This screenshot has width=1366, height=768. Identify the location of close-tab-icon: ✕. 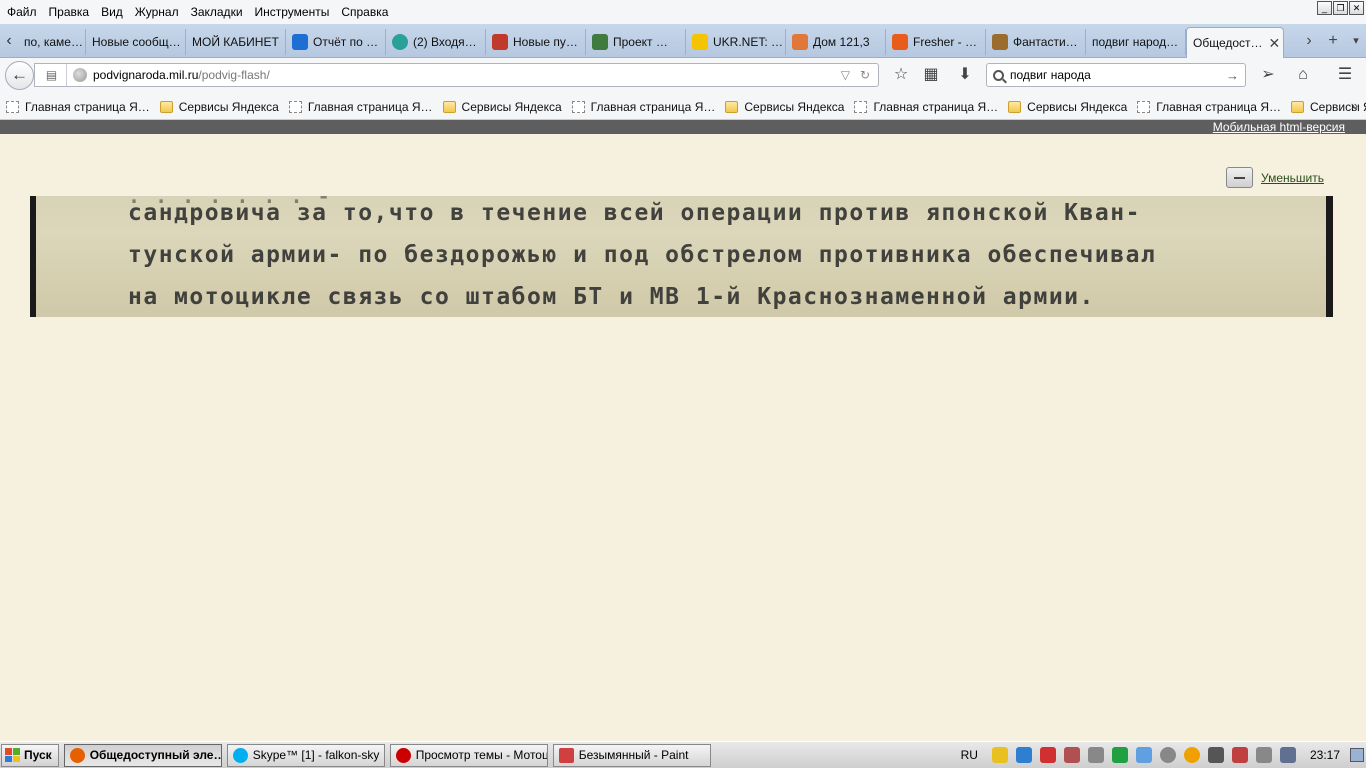
(1272, 43).